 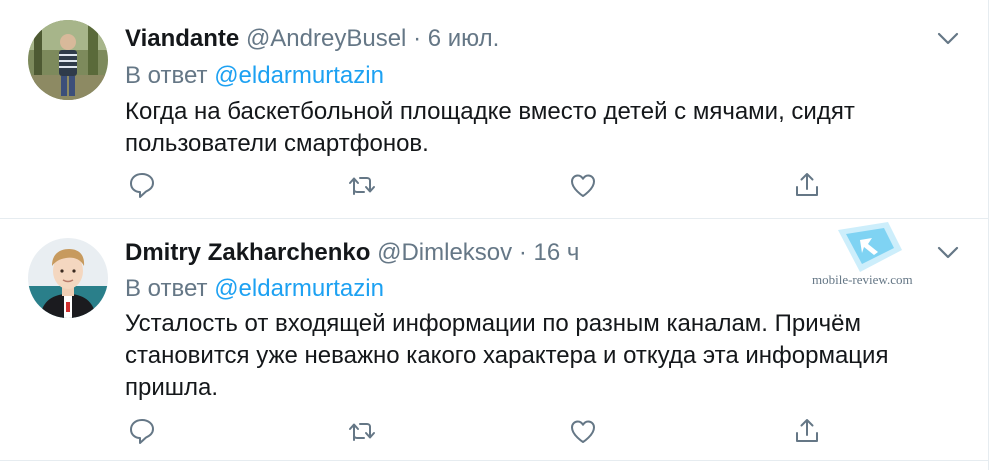 What do you see at coordinates (444, 252) in the screenshot?
I see `user-handle: @Dimleksov` at bounding box center [444, 252].